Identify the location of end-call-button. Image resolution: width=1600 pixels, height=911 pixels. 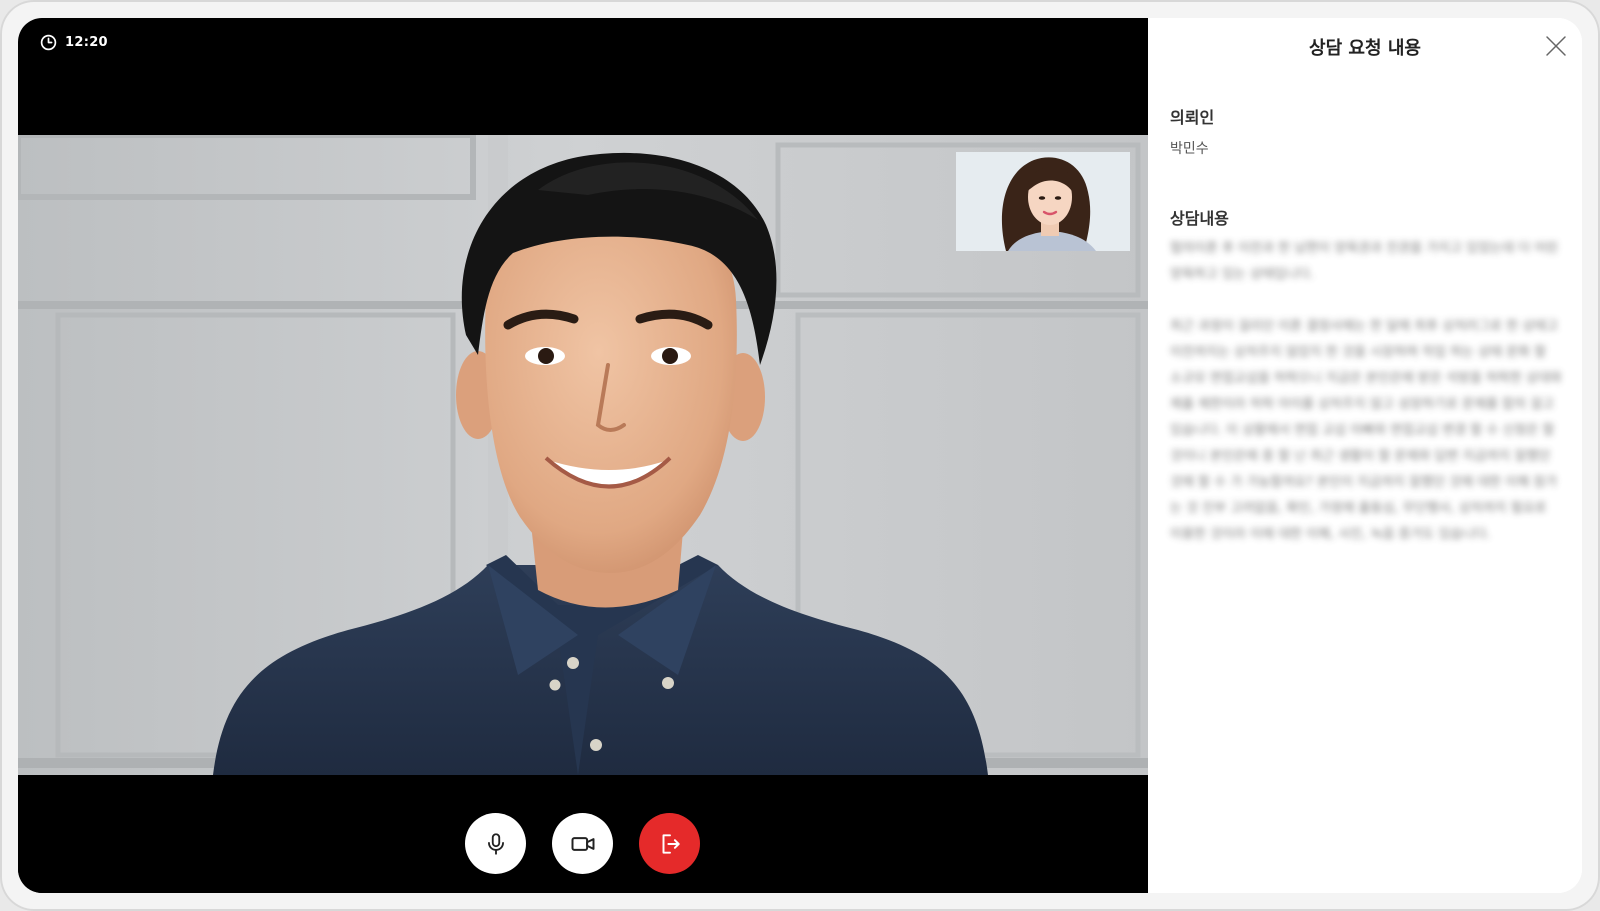
(669, 843).